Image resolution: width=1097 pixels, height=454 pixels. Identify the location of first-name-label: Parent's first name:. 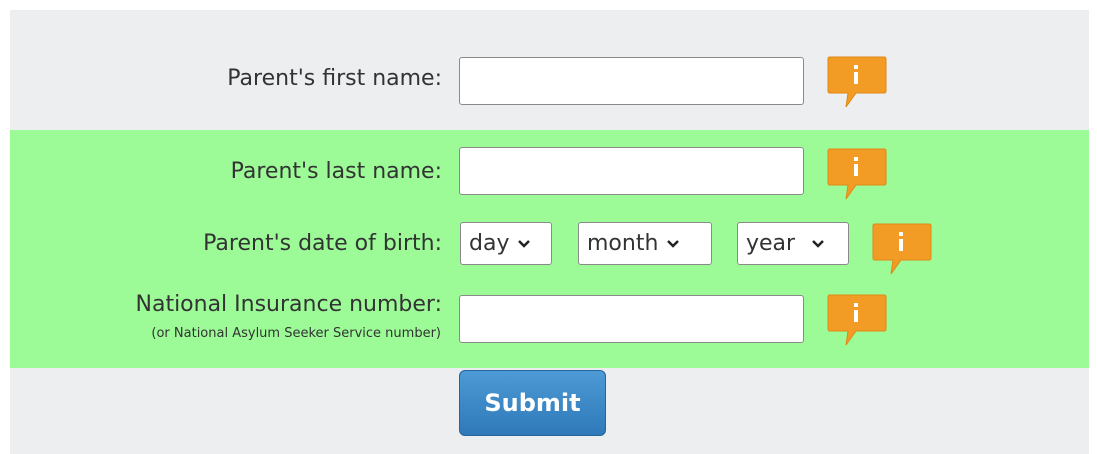
(334, 78).